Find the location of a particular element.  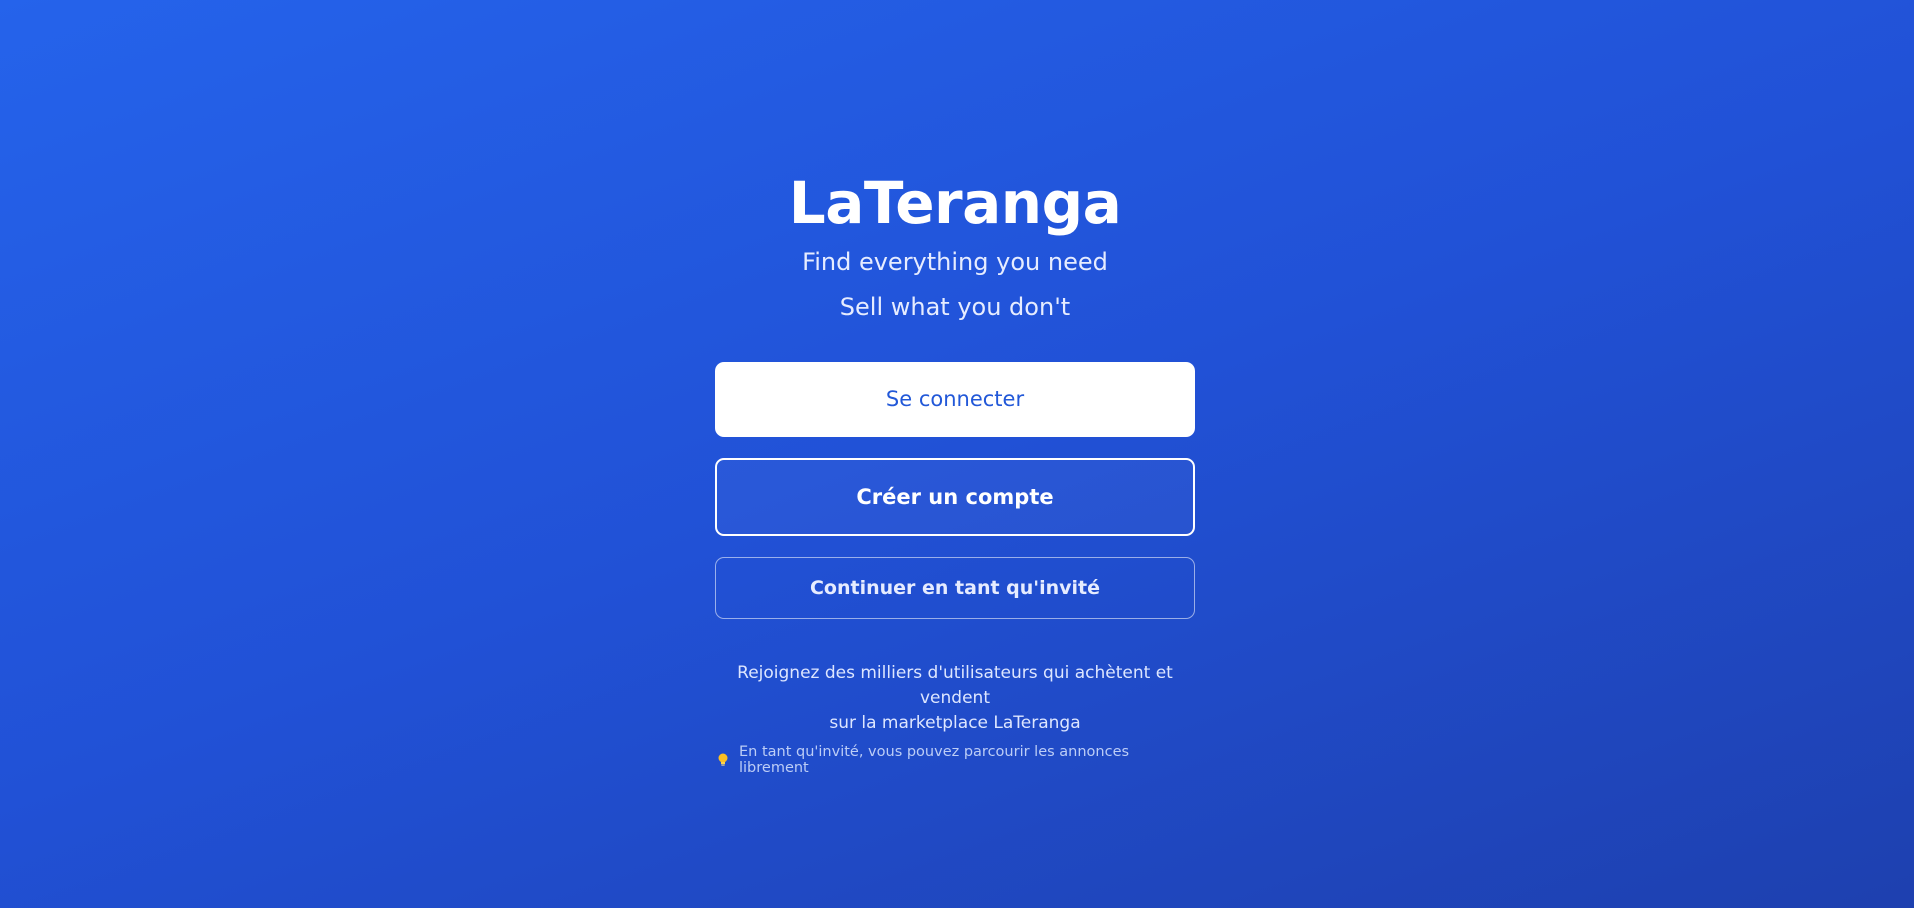

login-button-label: Se connecter is located at coordinates (955, 399).